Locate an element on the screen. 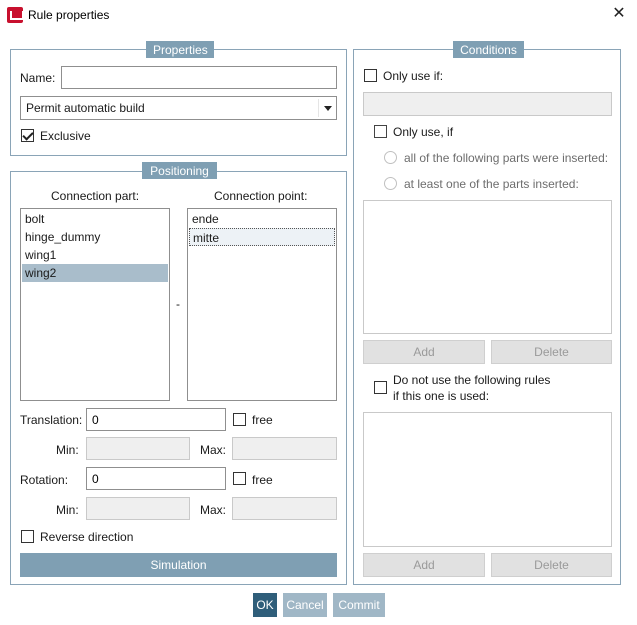  connection-part-list: bolt hinge_dummy wing1 wing2 is located at coordinates (95, 304).